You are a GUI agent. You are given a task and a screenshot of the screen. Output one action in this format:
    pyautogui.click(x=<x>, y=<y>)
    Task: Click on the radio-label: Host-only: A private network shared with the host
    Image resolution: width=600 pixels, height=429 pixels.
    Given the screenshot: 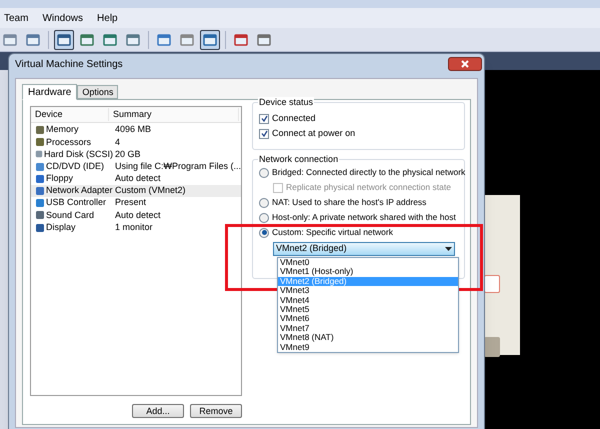 What is the action you would take?
    pyautogui.click(x=364, y=217)
    